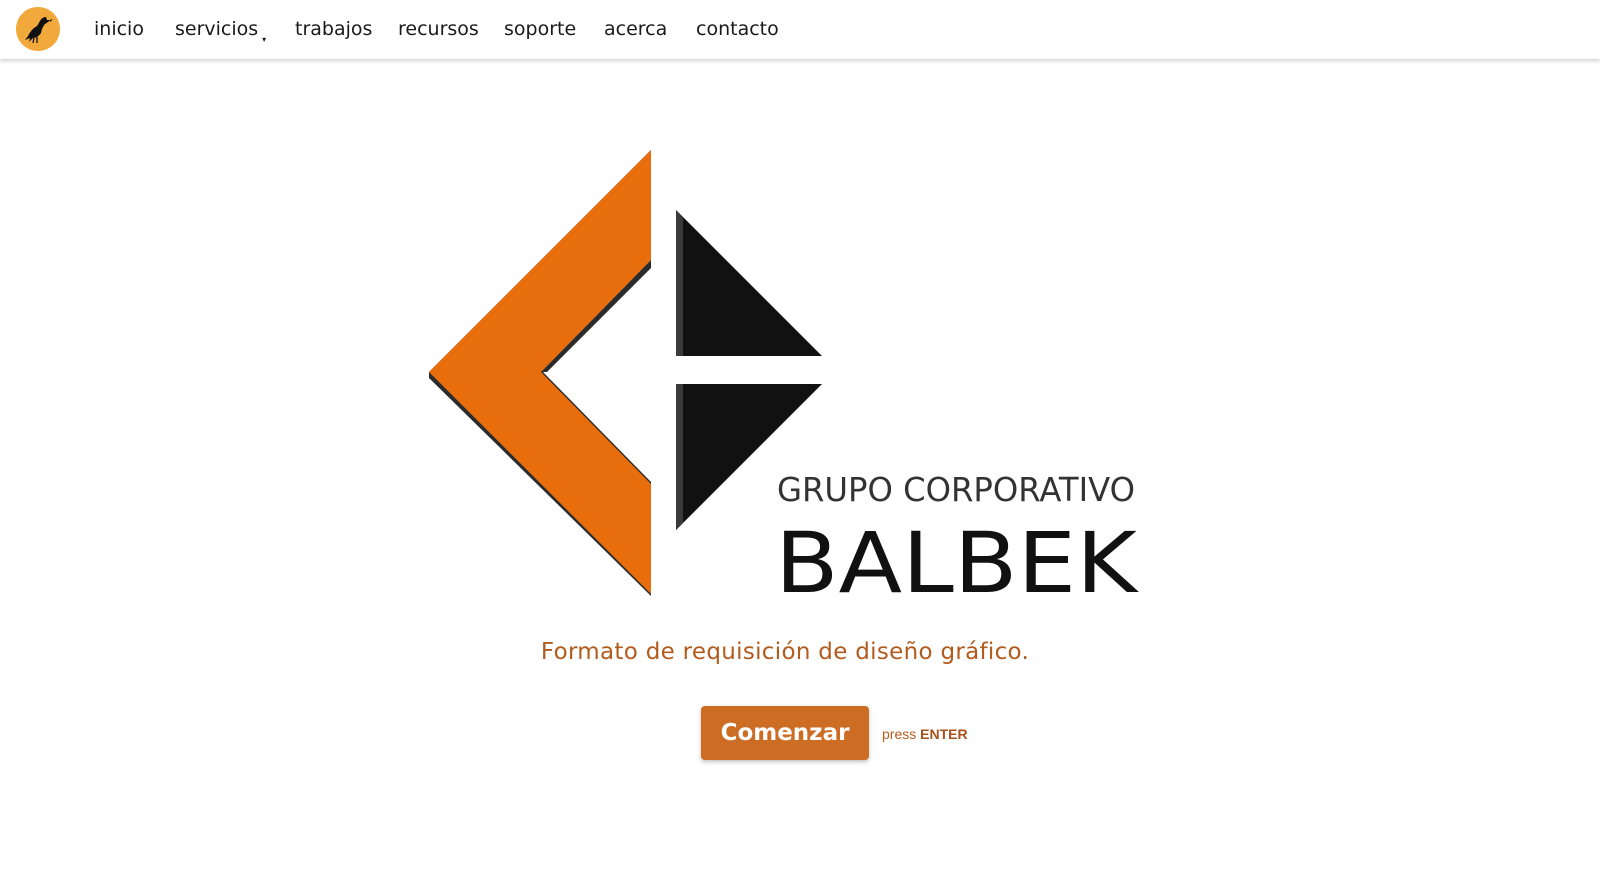 Image resolution: width=1600 pixels, height=887 pixels. Describe the element at coordinates (635, 29) in the screenshot. I see `nav-link-acerca: acerca` at that location.